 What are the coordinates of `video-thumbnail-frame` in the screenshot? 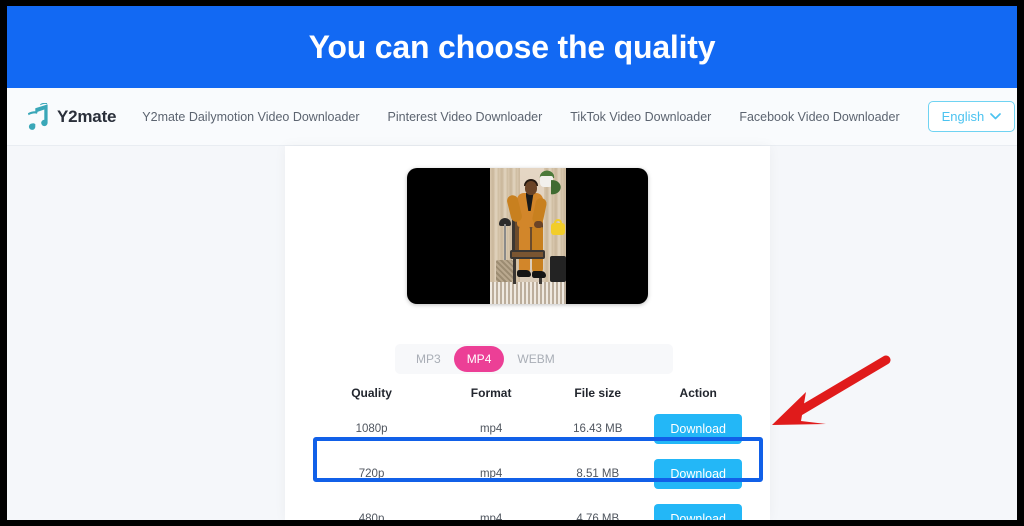 It's located at (527, 236).